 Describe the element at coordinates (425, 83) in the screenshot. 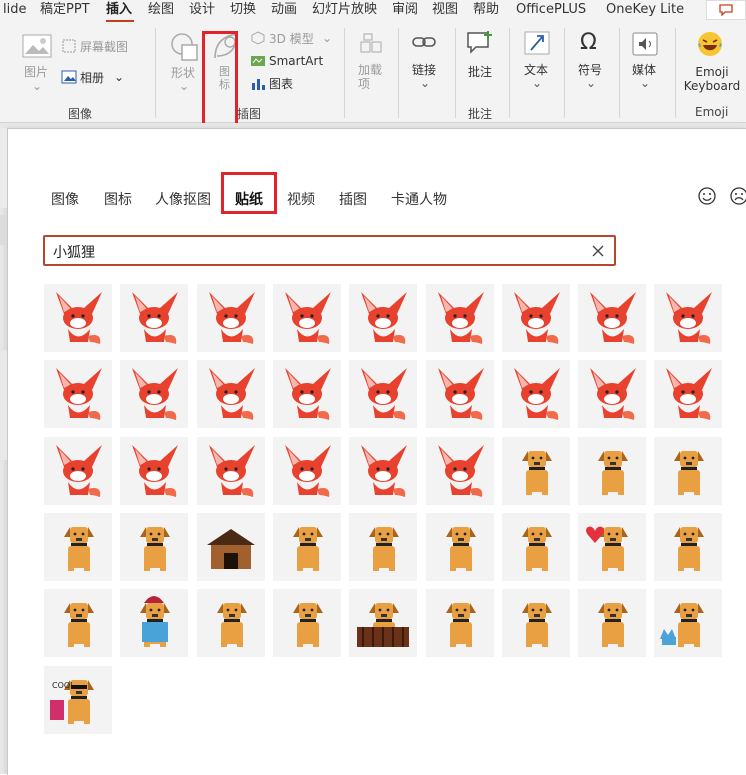

I see `link-dropdown-icon: ⌄` at that location.